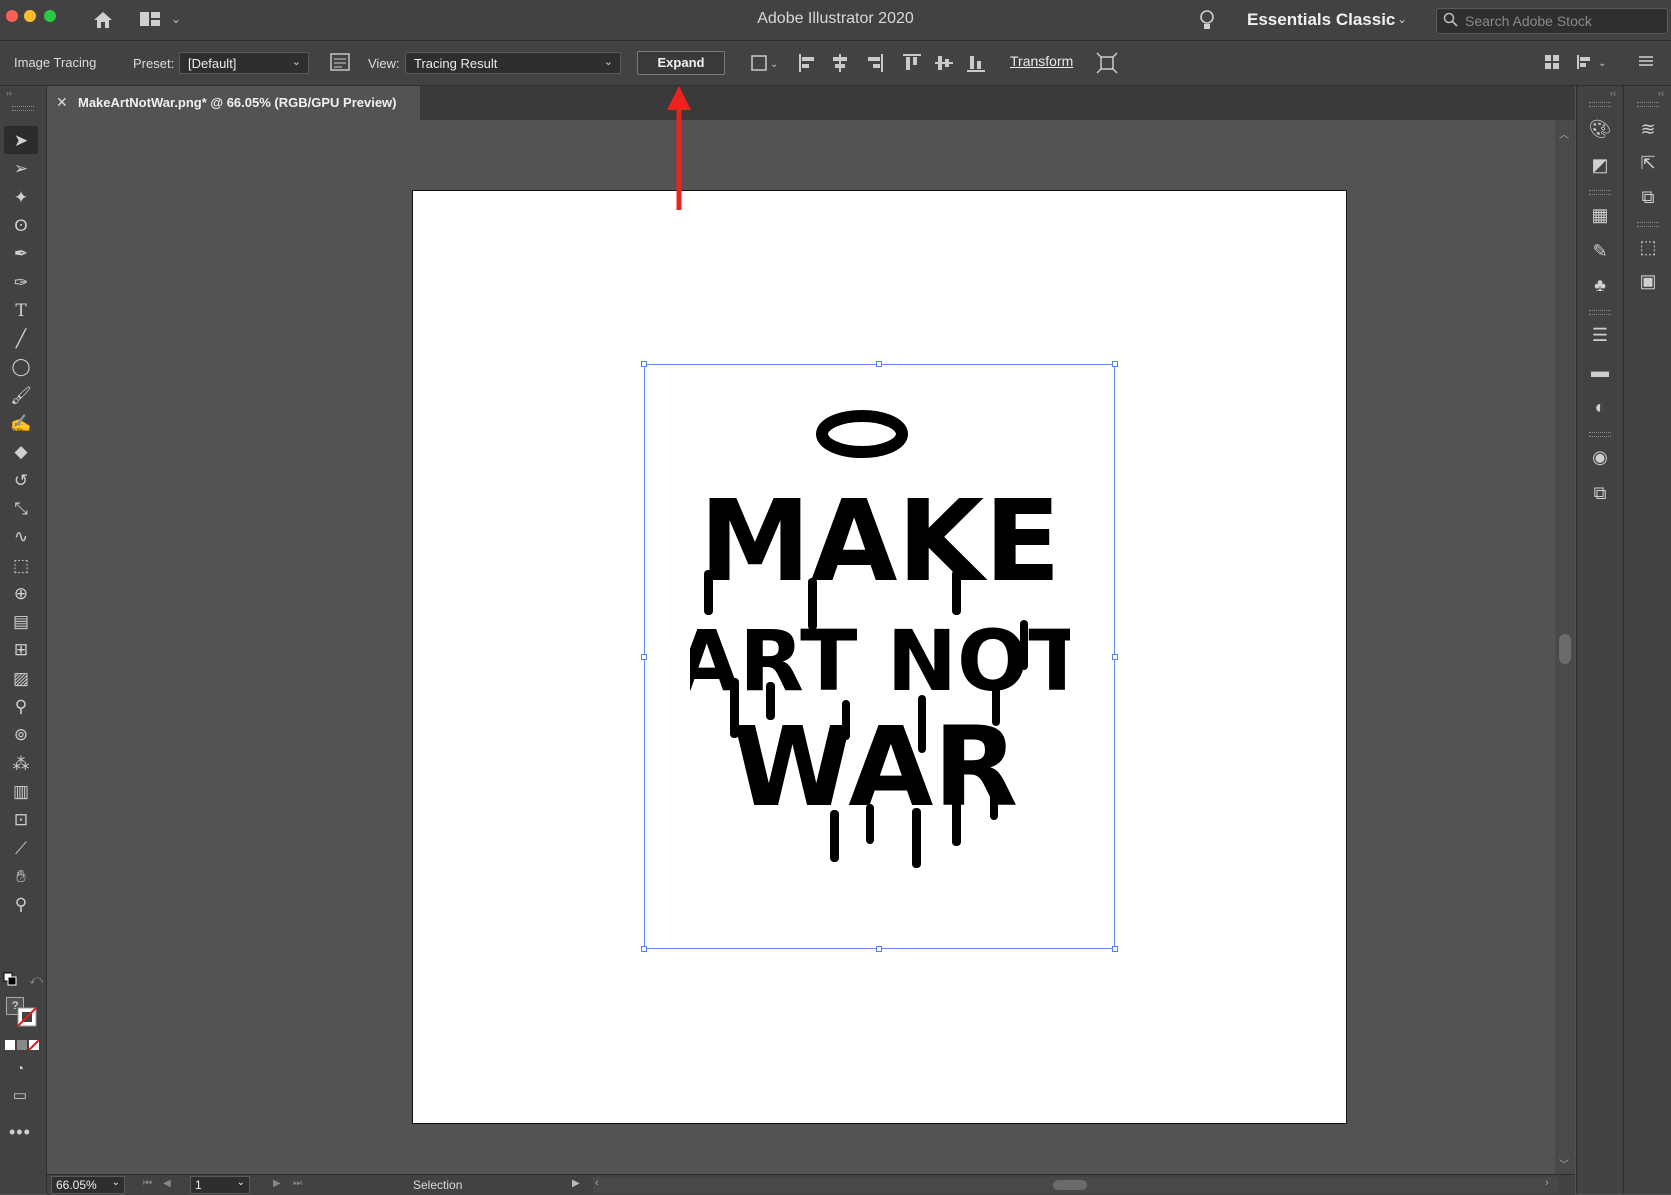 This screenshot has width=1671, height=1195. I want to click on color-gradient-none-icons, so click(22, 1047).